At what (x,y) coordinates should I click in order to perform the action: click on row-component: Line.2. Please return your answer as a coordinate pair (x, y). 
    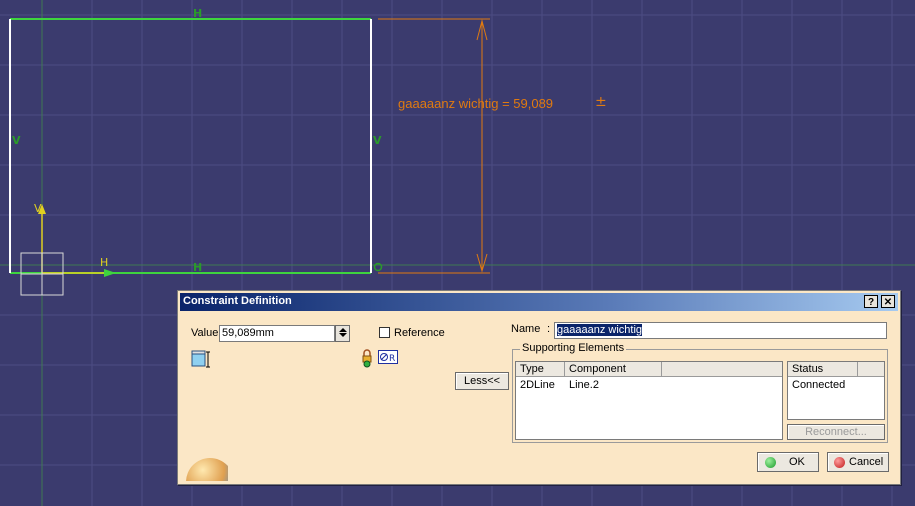
    Looking at the image, I should click on (584, 385).